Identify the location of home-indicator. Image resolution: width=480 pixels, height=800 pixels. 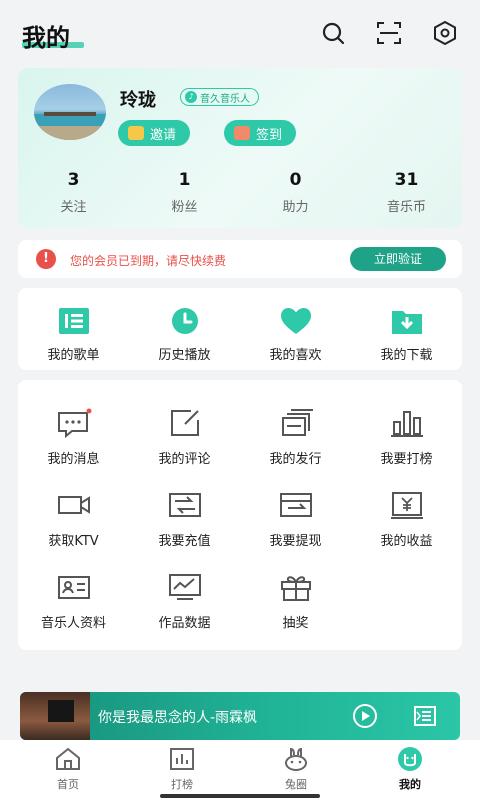
(240, 796).